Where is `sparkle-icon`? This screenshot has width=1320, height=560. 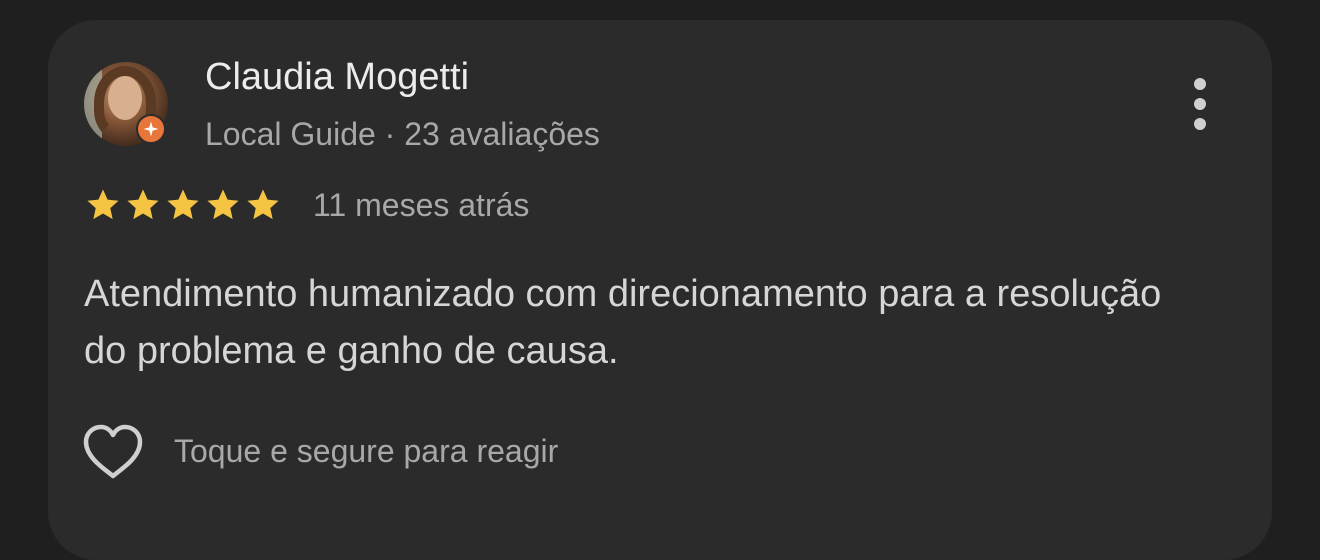 sparkle-icon is located at coordinates (151, 129).